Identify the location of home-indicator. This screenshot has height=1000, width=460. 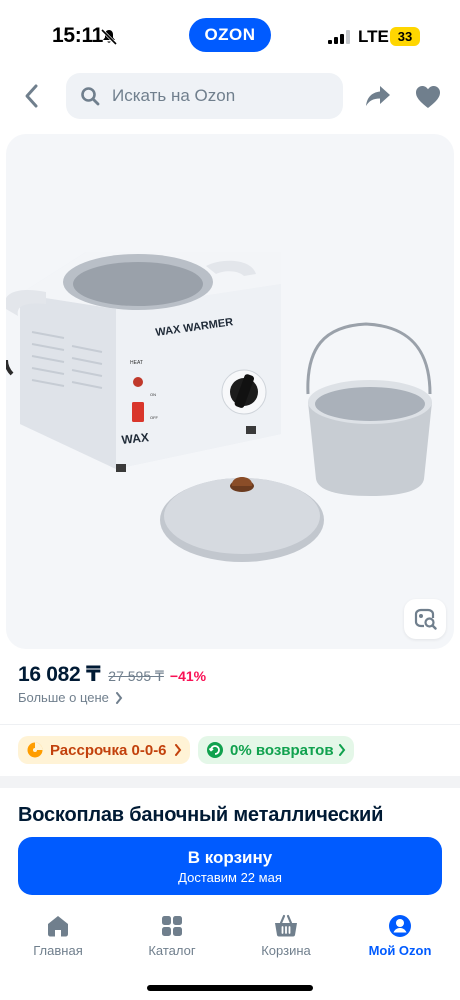
(230, 988).